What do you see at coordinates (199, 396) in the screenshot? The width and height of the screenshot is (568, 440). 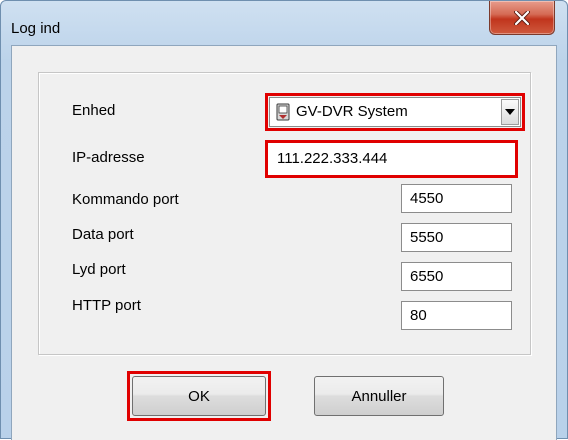 I see `ok-button: OK` at bounding box center [199, 396].